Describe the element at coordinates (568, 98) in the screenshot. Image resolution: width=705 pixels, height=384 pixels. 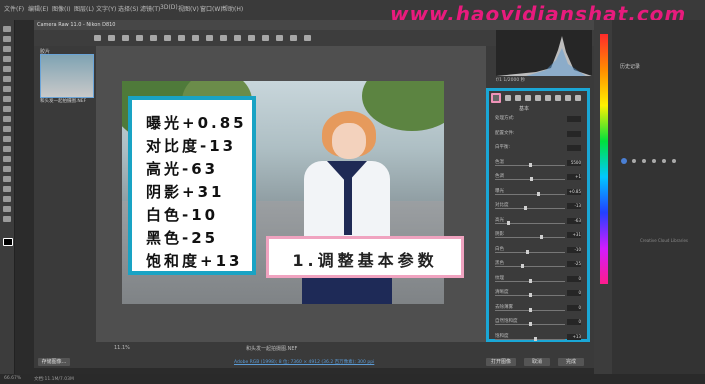
I see `calibration-tab-icon` at that location.